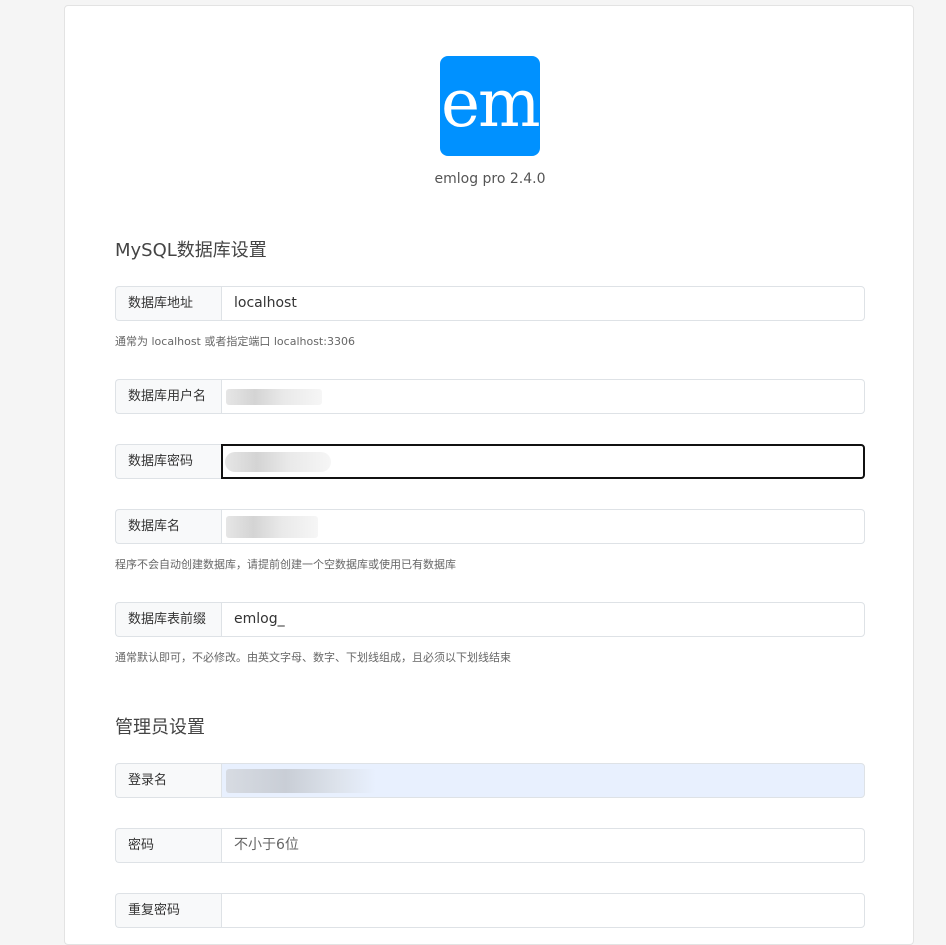 Image resolution: width=946 pixels, height=945 pixels. What do you see at coordinates (543, 396) in the screenshot?
I see `db-user-input` at bounding box center [543, 396].